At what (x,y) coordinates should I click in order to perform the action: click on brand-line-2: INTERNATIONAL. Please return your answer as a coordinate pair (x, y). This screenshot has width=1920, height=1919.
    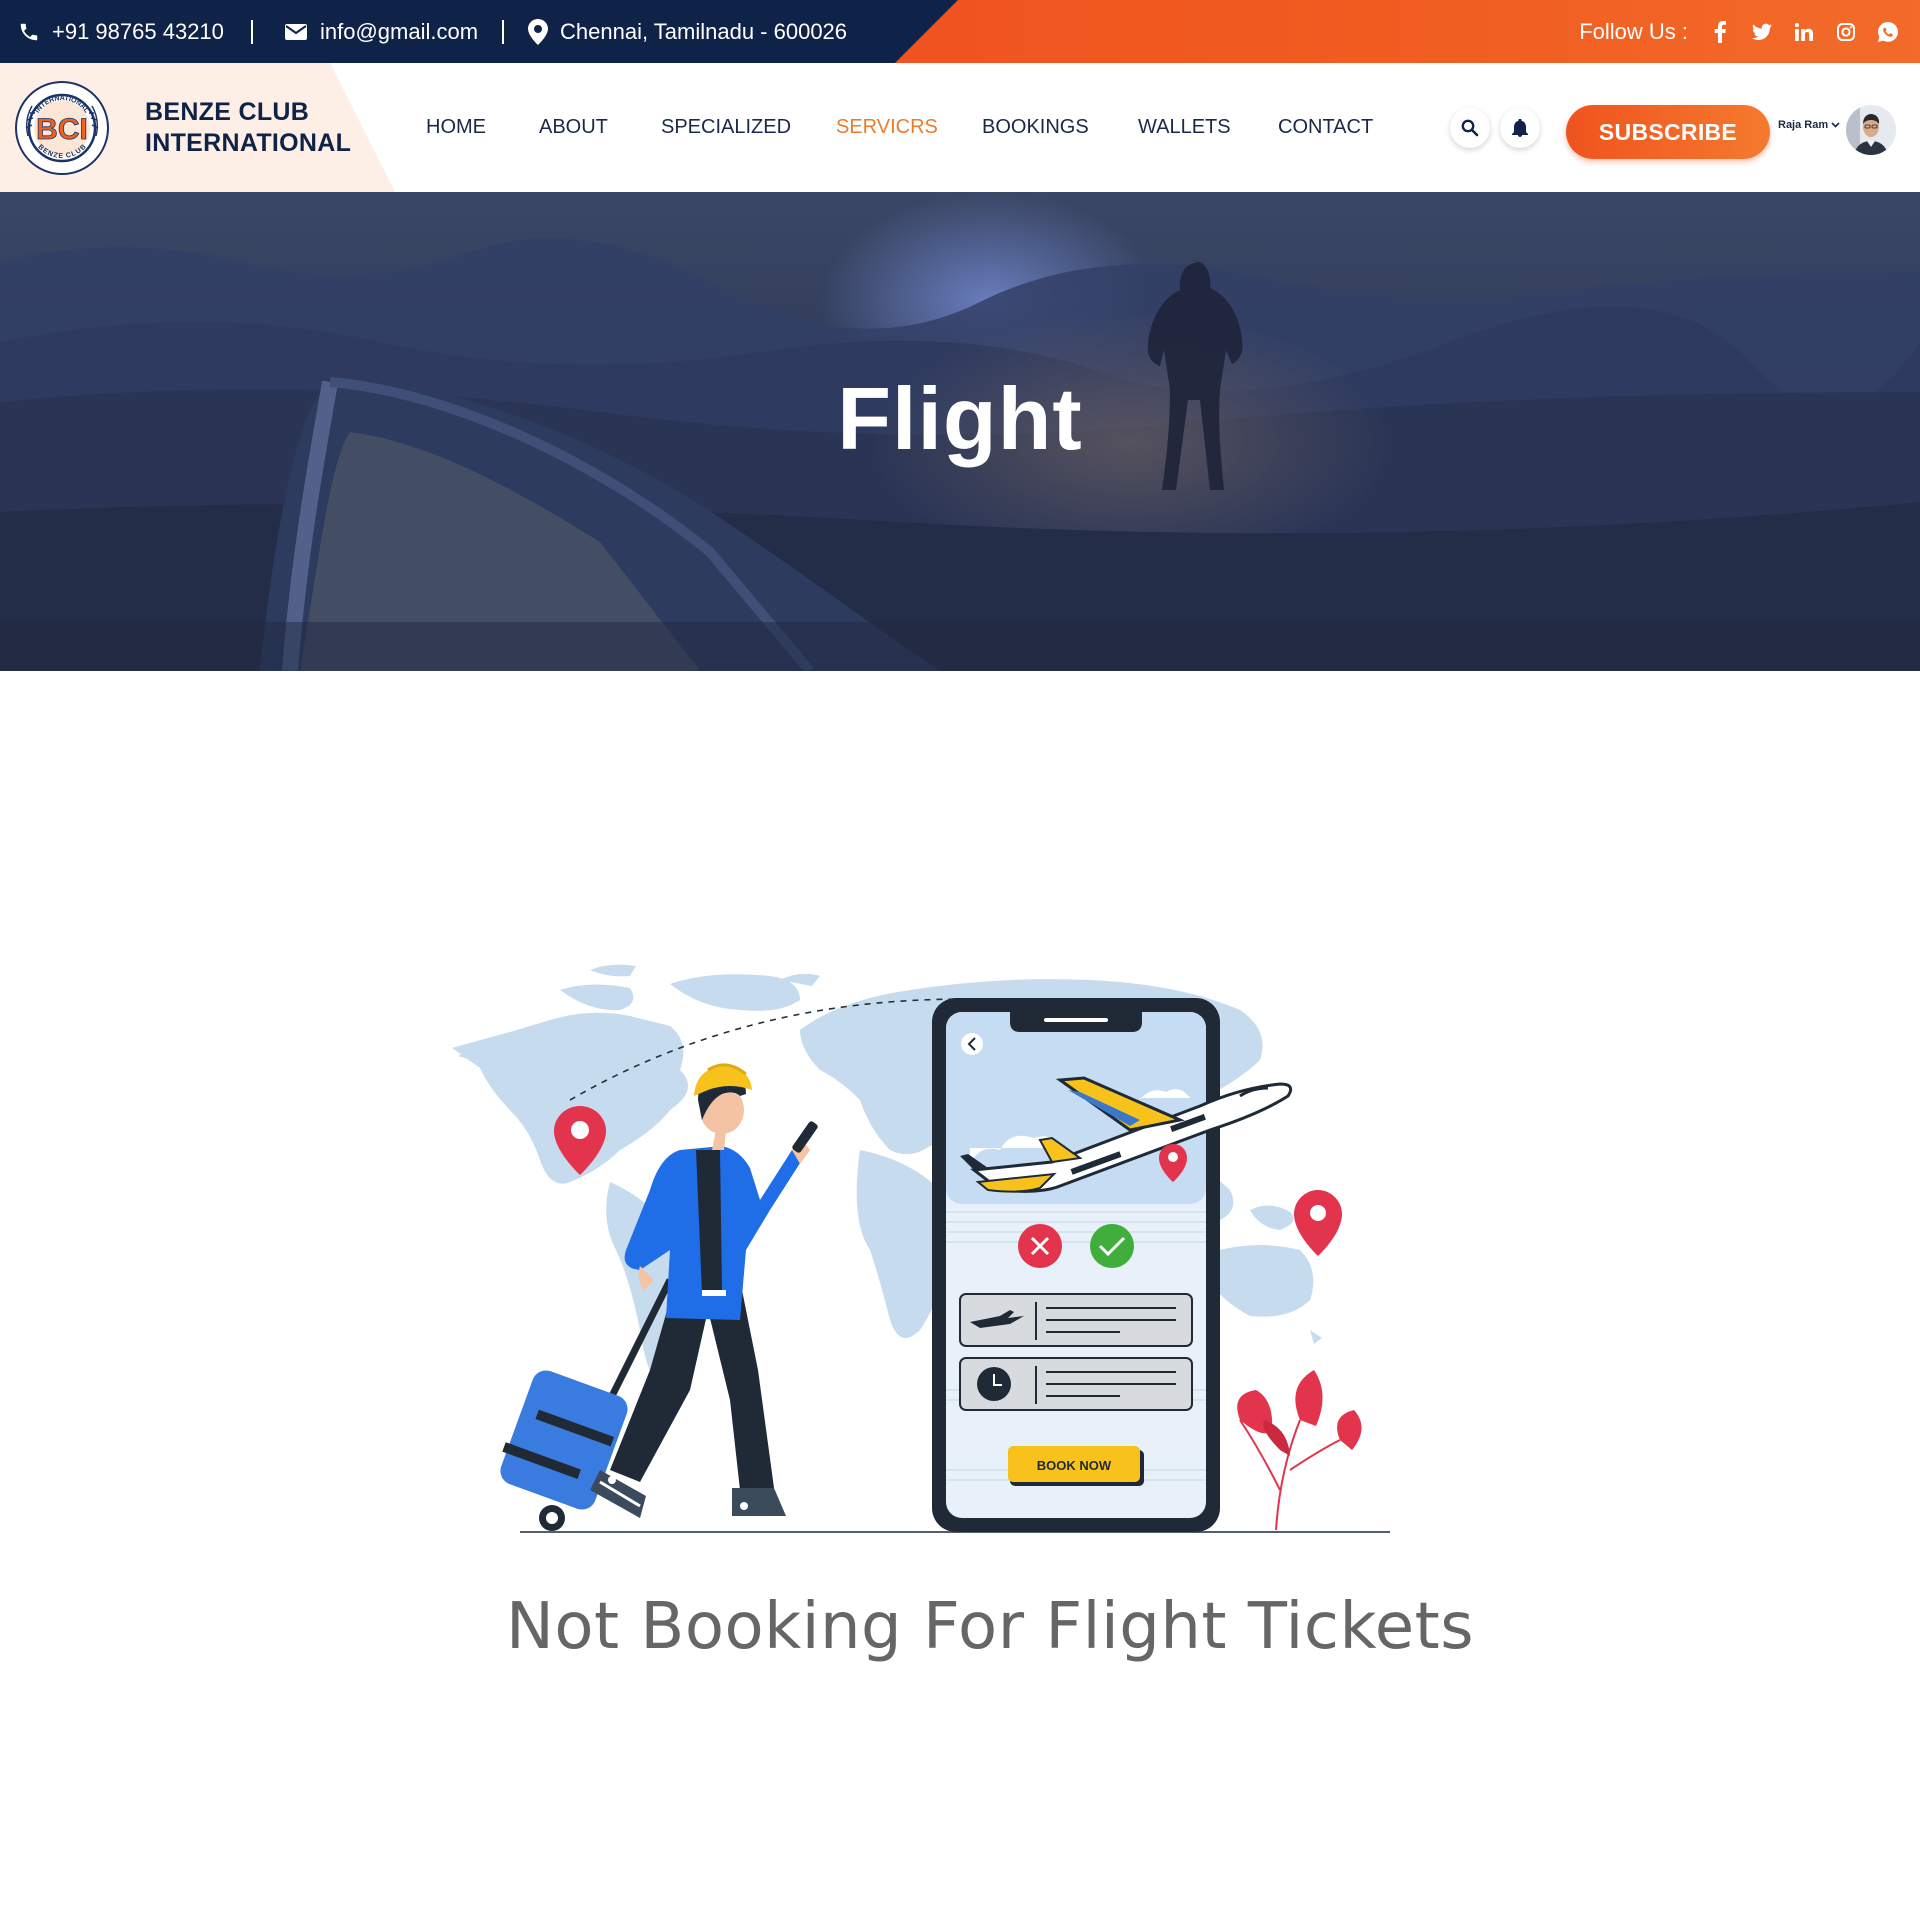
    Looking at the image, I should click on (248, 143).